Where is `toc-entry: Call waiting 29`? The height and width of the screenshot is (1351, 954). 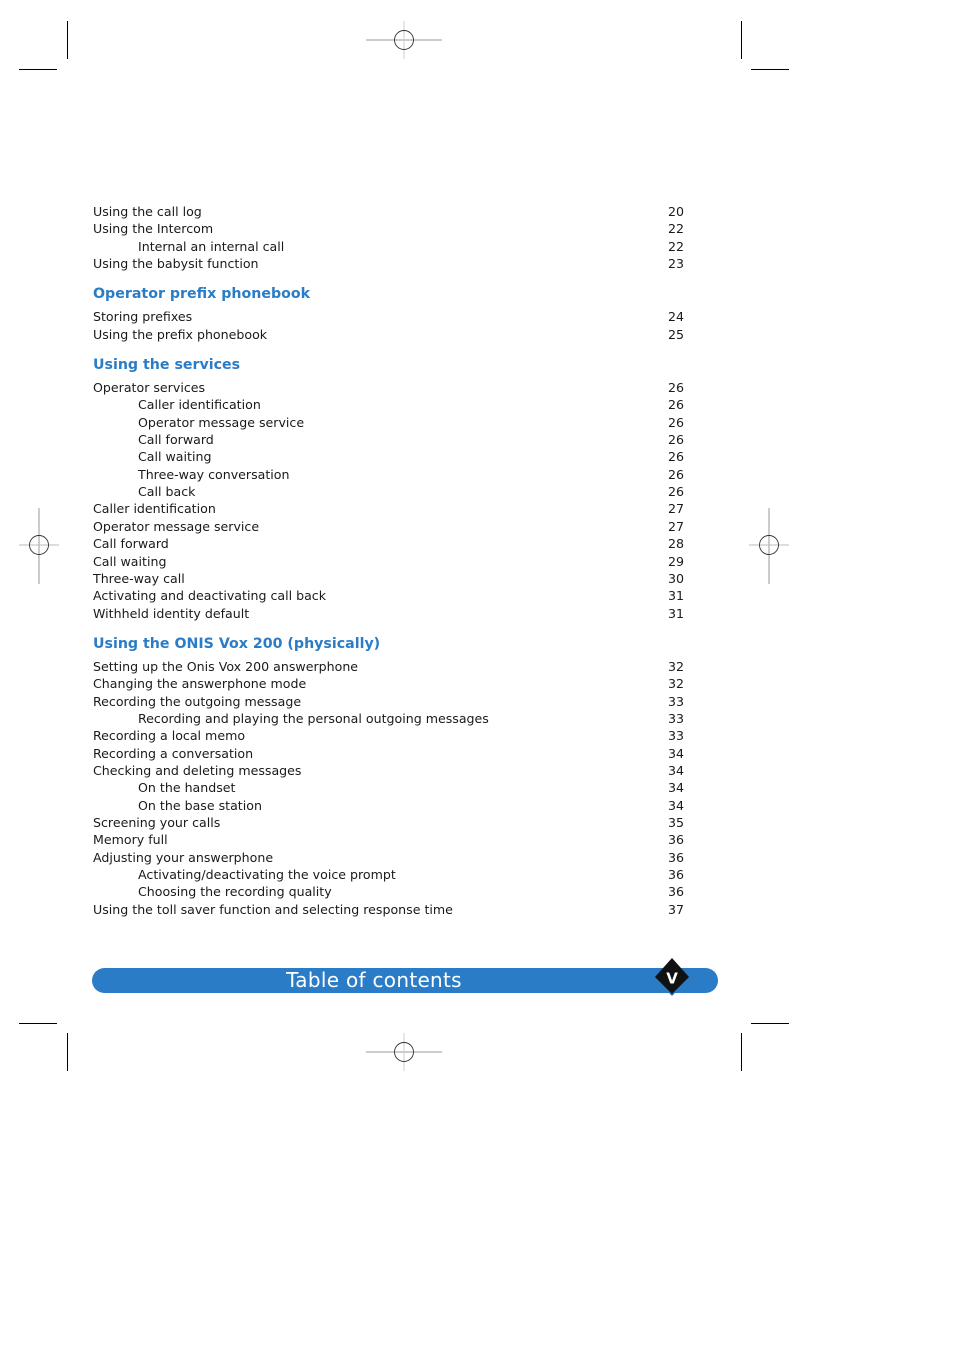
toc-entry: Call waiting 29 is located at coordinates (389, 561).